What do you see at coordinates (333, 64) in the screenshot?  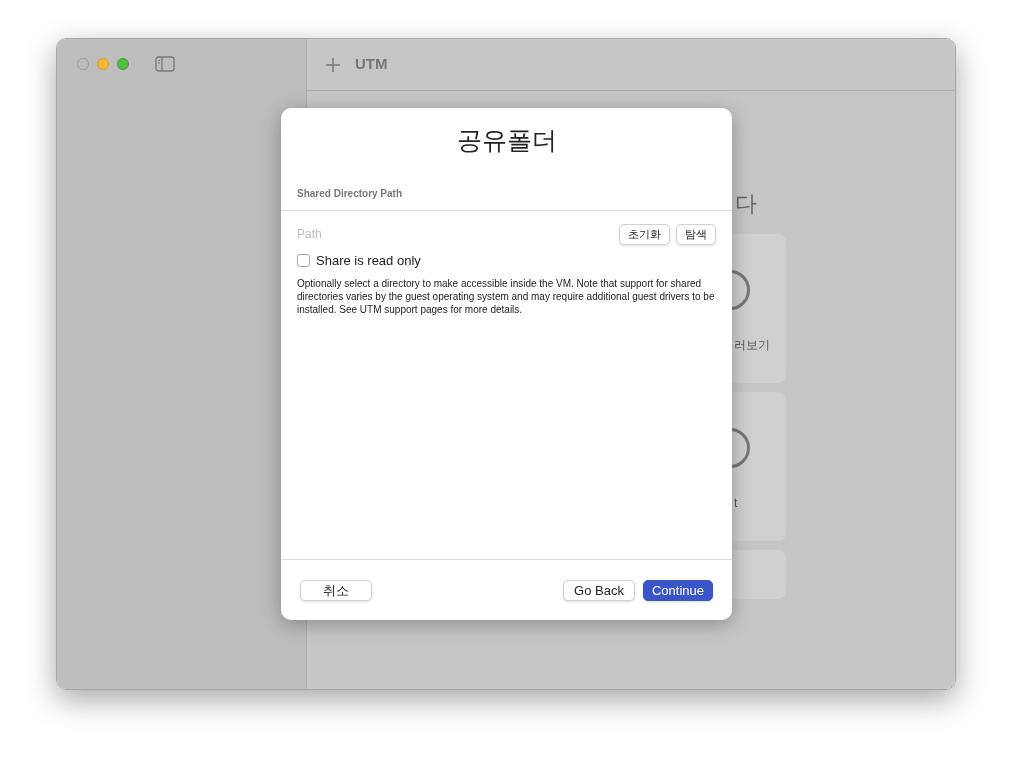 I see `plus-icon` at bounding box center [333, 64].